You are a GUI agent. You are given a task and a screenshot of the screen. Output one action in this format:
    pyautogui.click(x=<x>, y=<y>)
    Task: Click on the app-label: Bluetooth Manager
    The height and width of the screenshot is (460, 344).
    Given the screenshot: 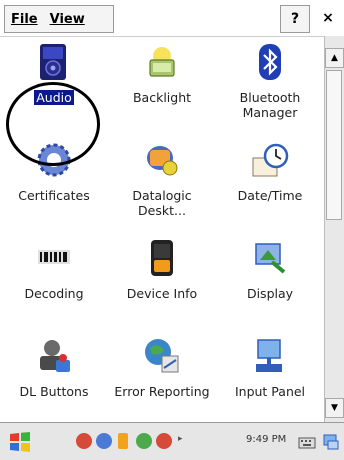 What is the action you would take?
    pyautogui.click(x=270, y=105)
    